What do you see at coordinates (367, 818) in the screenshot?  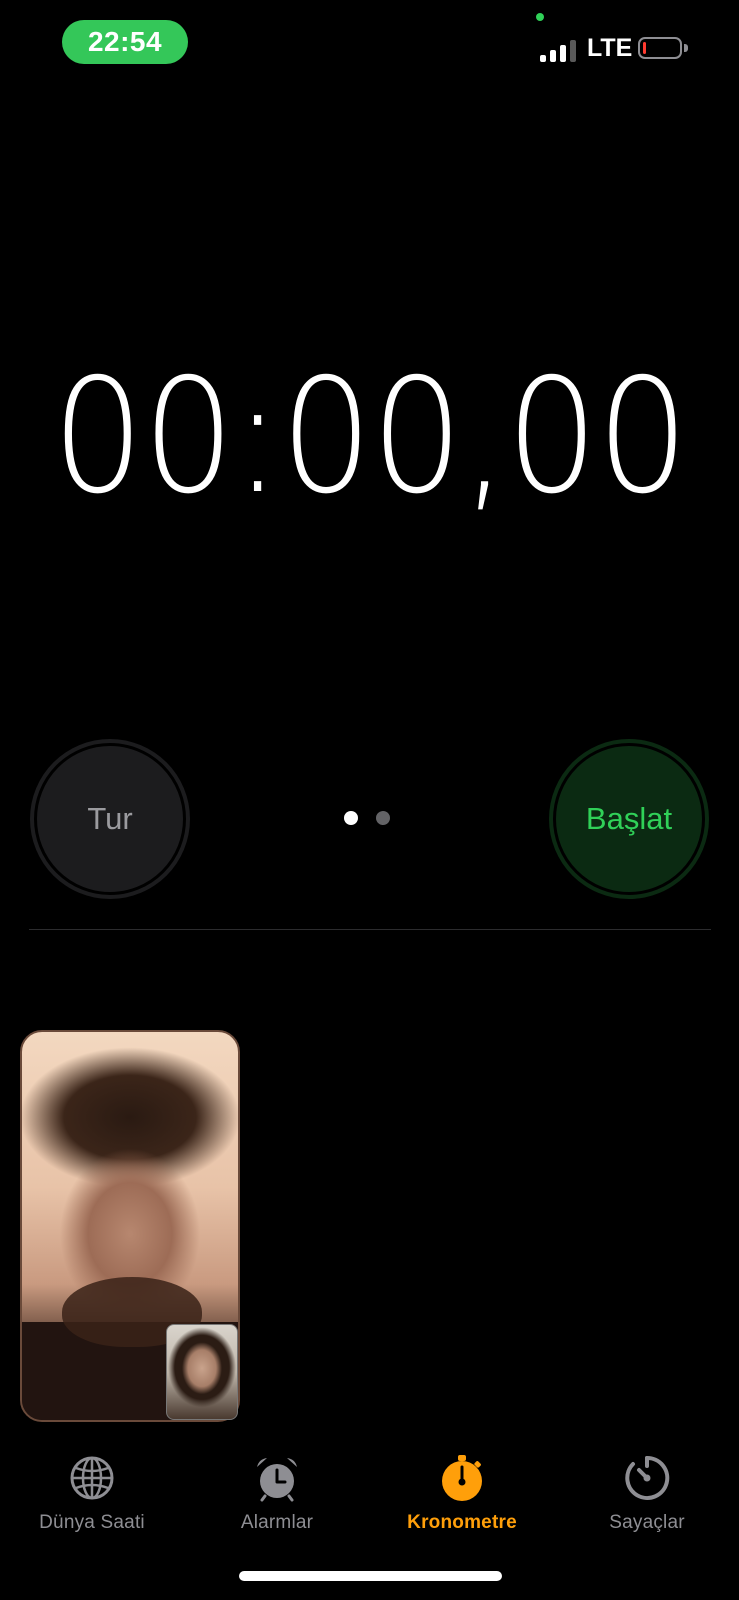 I see `page-indicator` at bounding box center [367, 818].